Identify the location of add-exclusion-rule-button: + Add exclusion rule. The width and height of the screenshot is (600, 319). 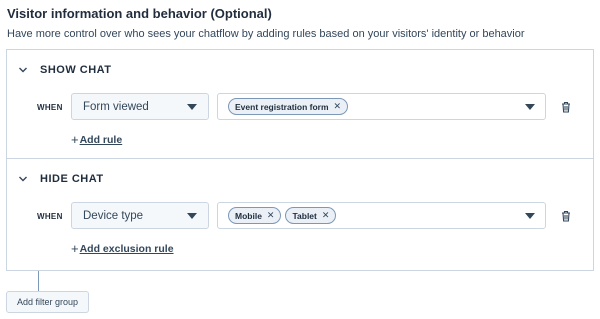
(122, 248).